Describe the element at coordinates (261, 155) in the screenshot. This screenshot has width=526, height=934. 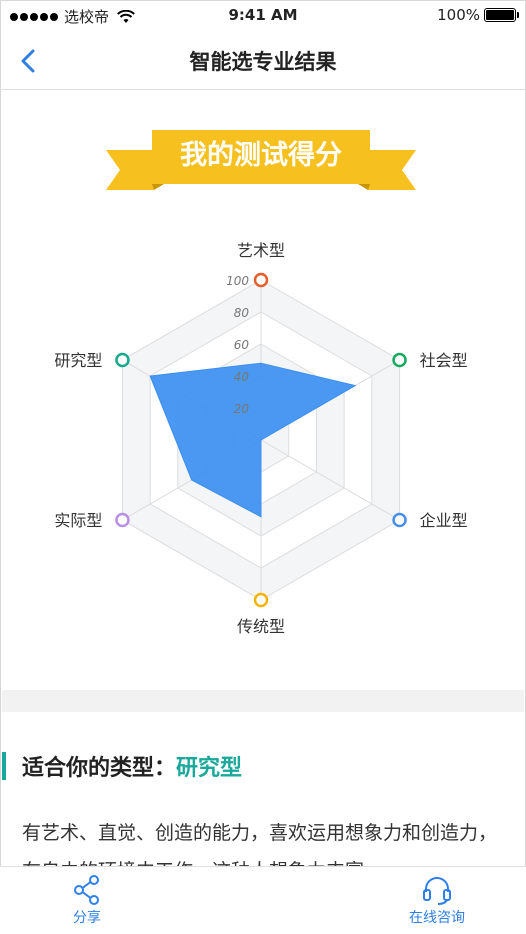
I see `score-title: 我的测试得分` at that location.